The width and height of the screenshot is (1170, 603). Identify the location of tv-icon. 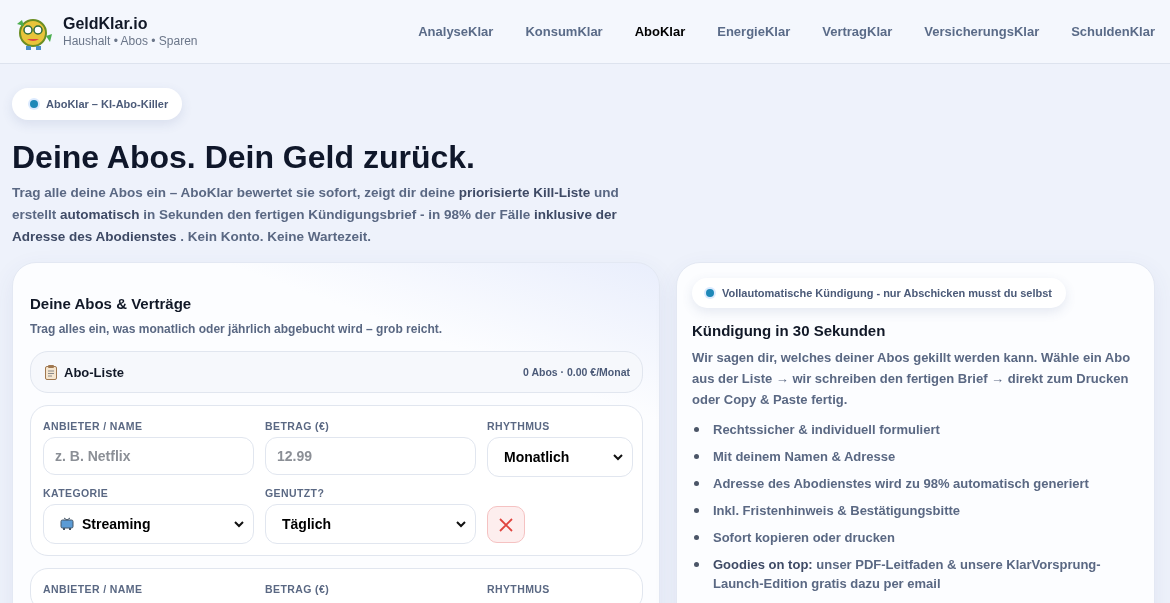
(67, 524).